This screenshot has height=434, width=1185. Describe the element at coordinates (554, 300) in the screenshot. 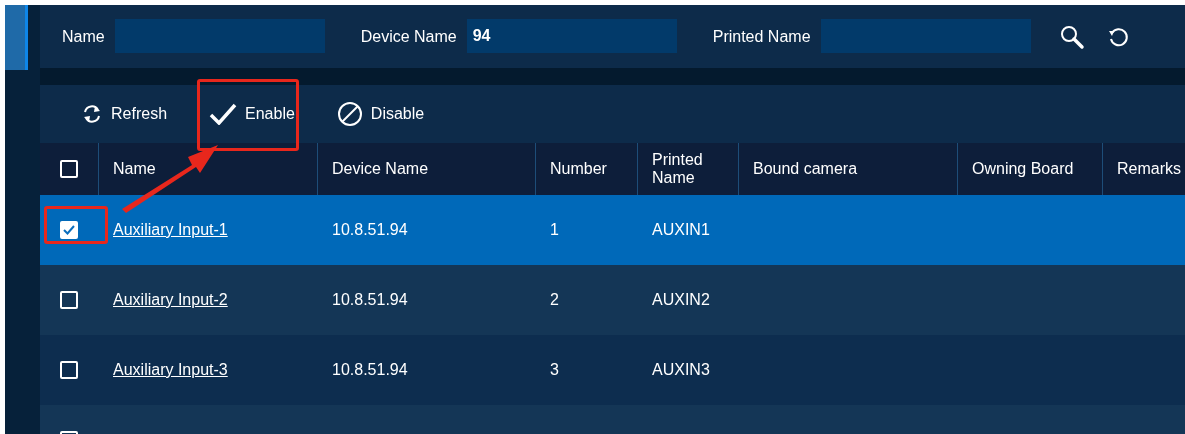

I see `table-cell: 2` at that location.